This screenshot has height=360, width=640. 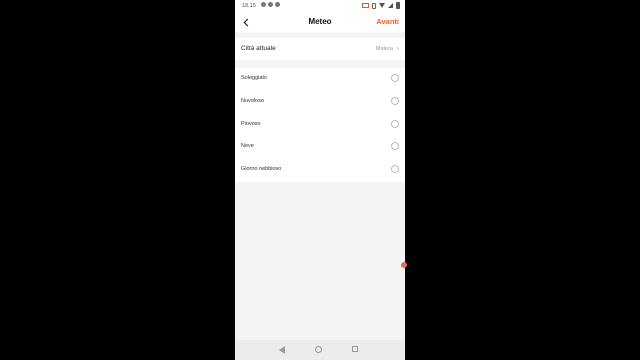 I want to click on option-label: Giorno nebbioso, so click(x=261, y=169).